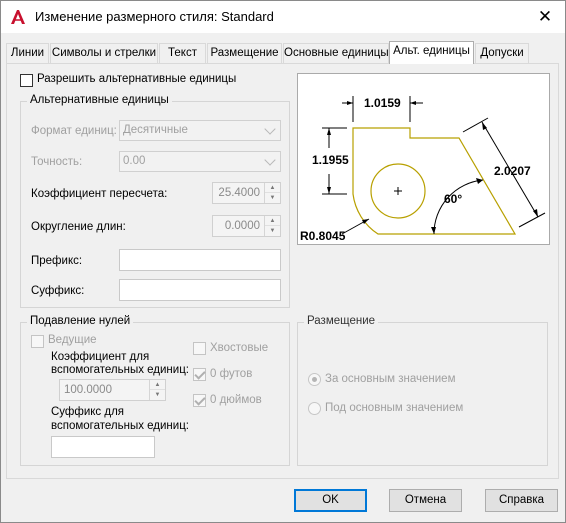 The image size is (566, 523). I want to click on tab-text: Текст, so click(182, 53).